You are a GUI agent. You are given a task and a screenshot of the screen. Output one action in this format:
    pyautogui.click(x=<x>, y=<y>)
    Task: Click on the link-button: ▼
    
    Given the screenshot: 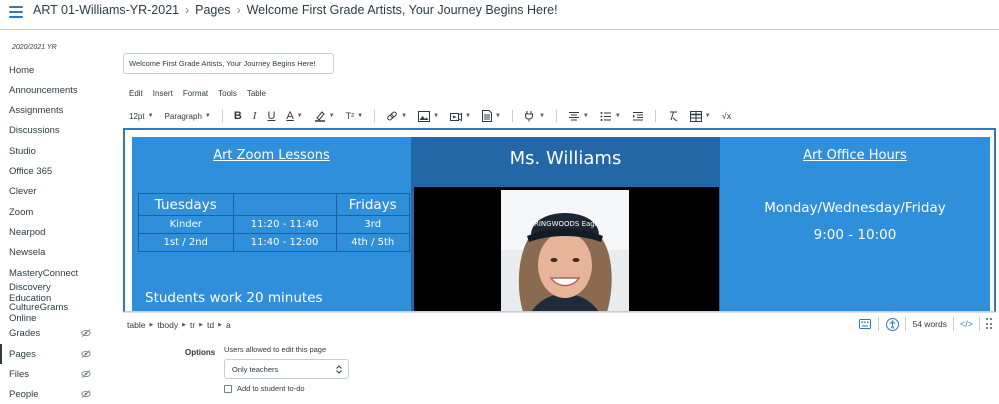 What is the action you would take?
    pyautogui.click(x=396, y=116)
    